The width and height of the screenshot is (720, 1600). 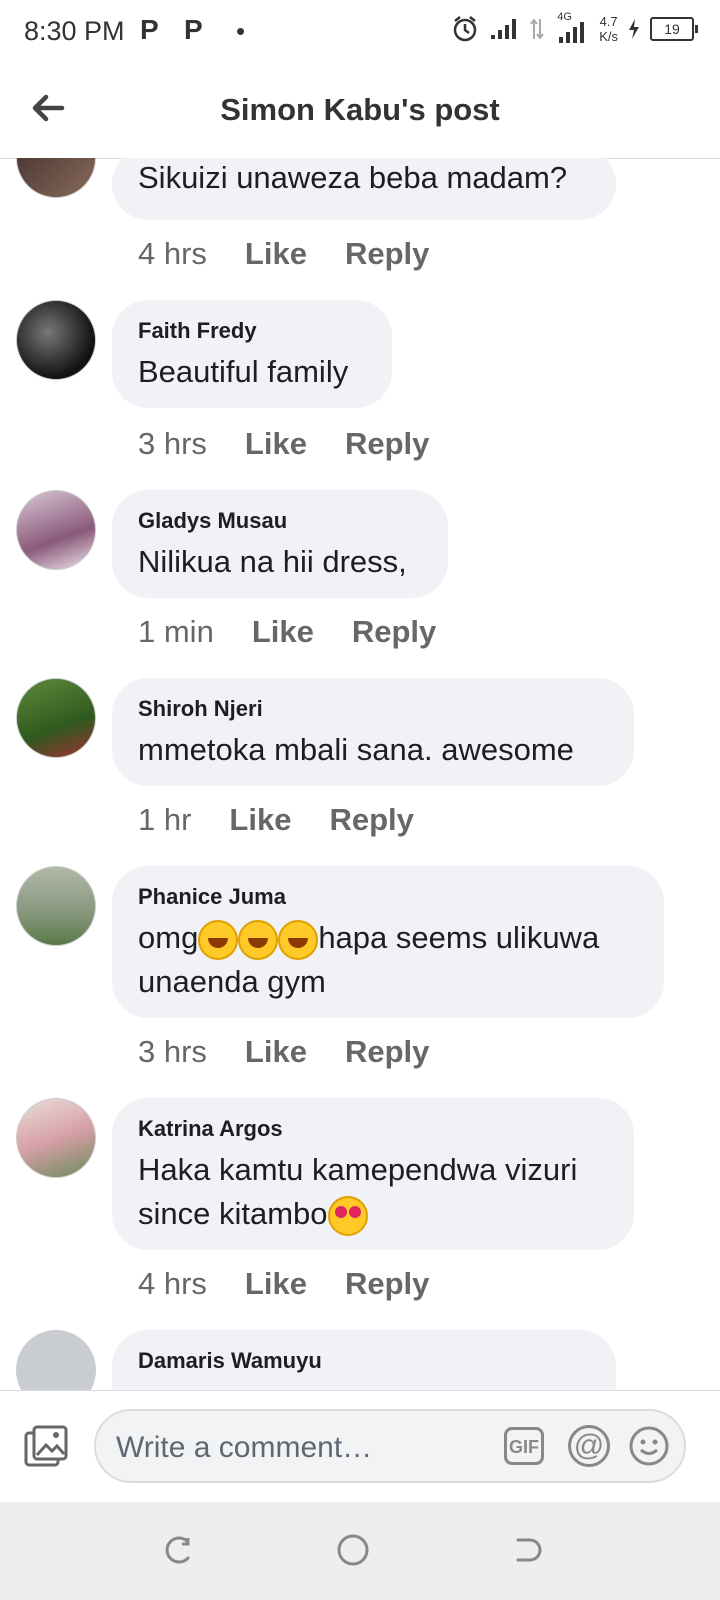 What do you see at coordinates (388, 897) in the screenshot?
I see `comment-author: Phanice Juma` at bounding box center [388, 897].